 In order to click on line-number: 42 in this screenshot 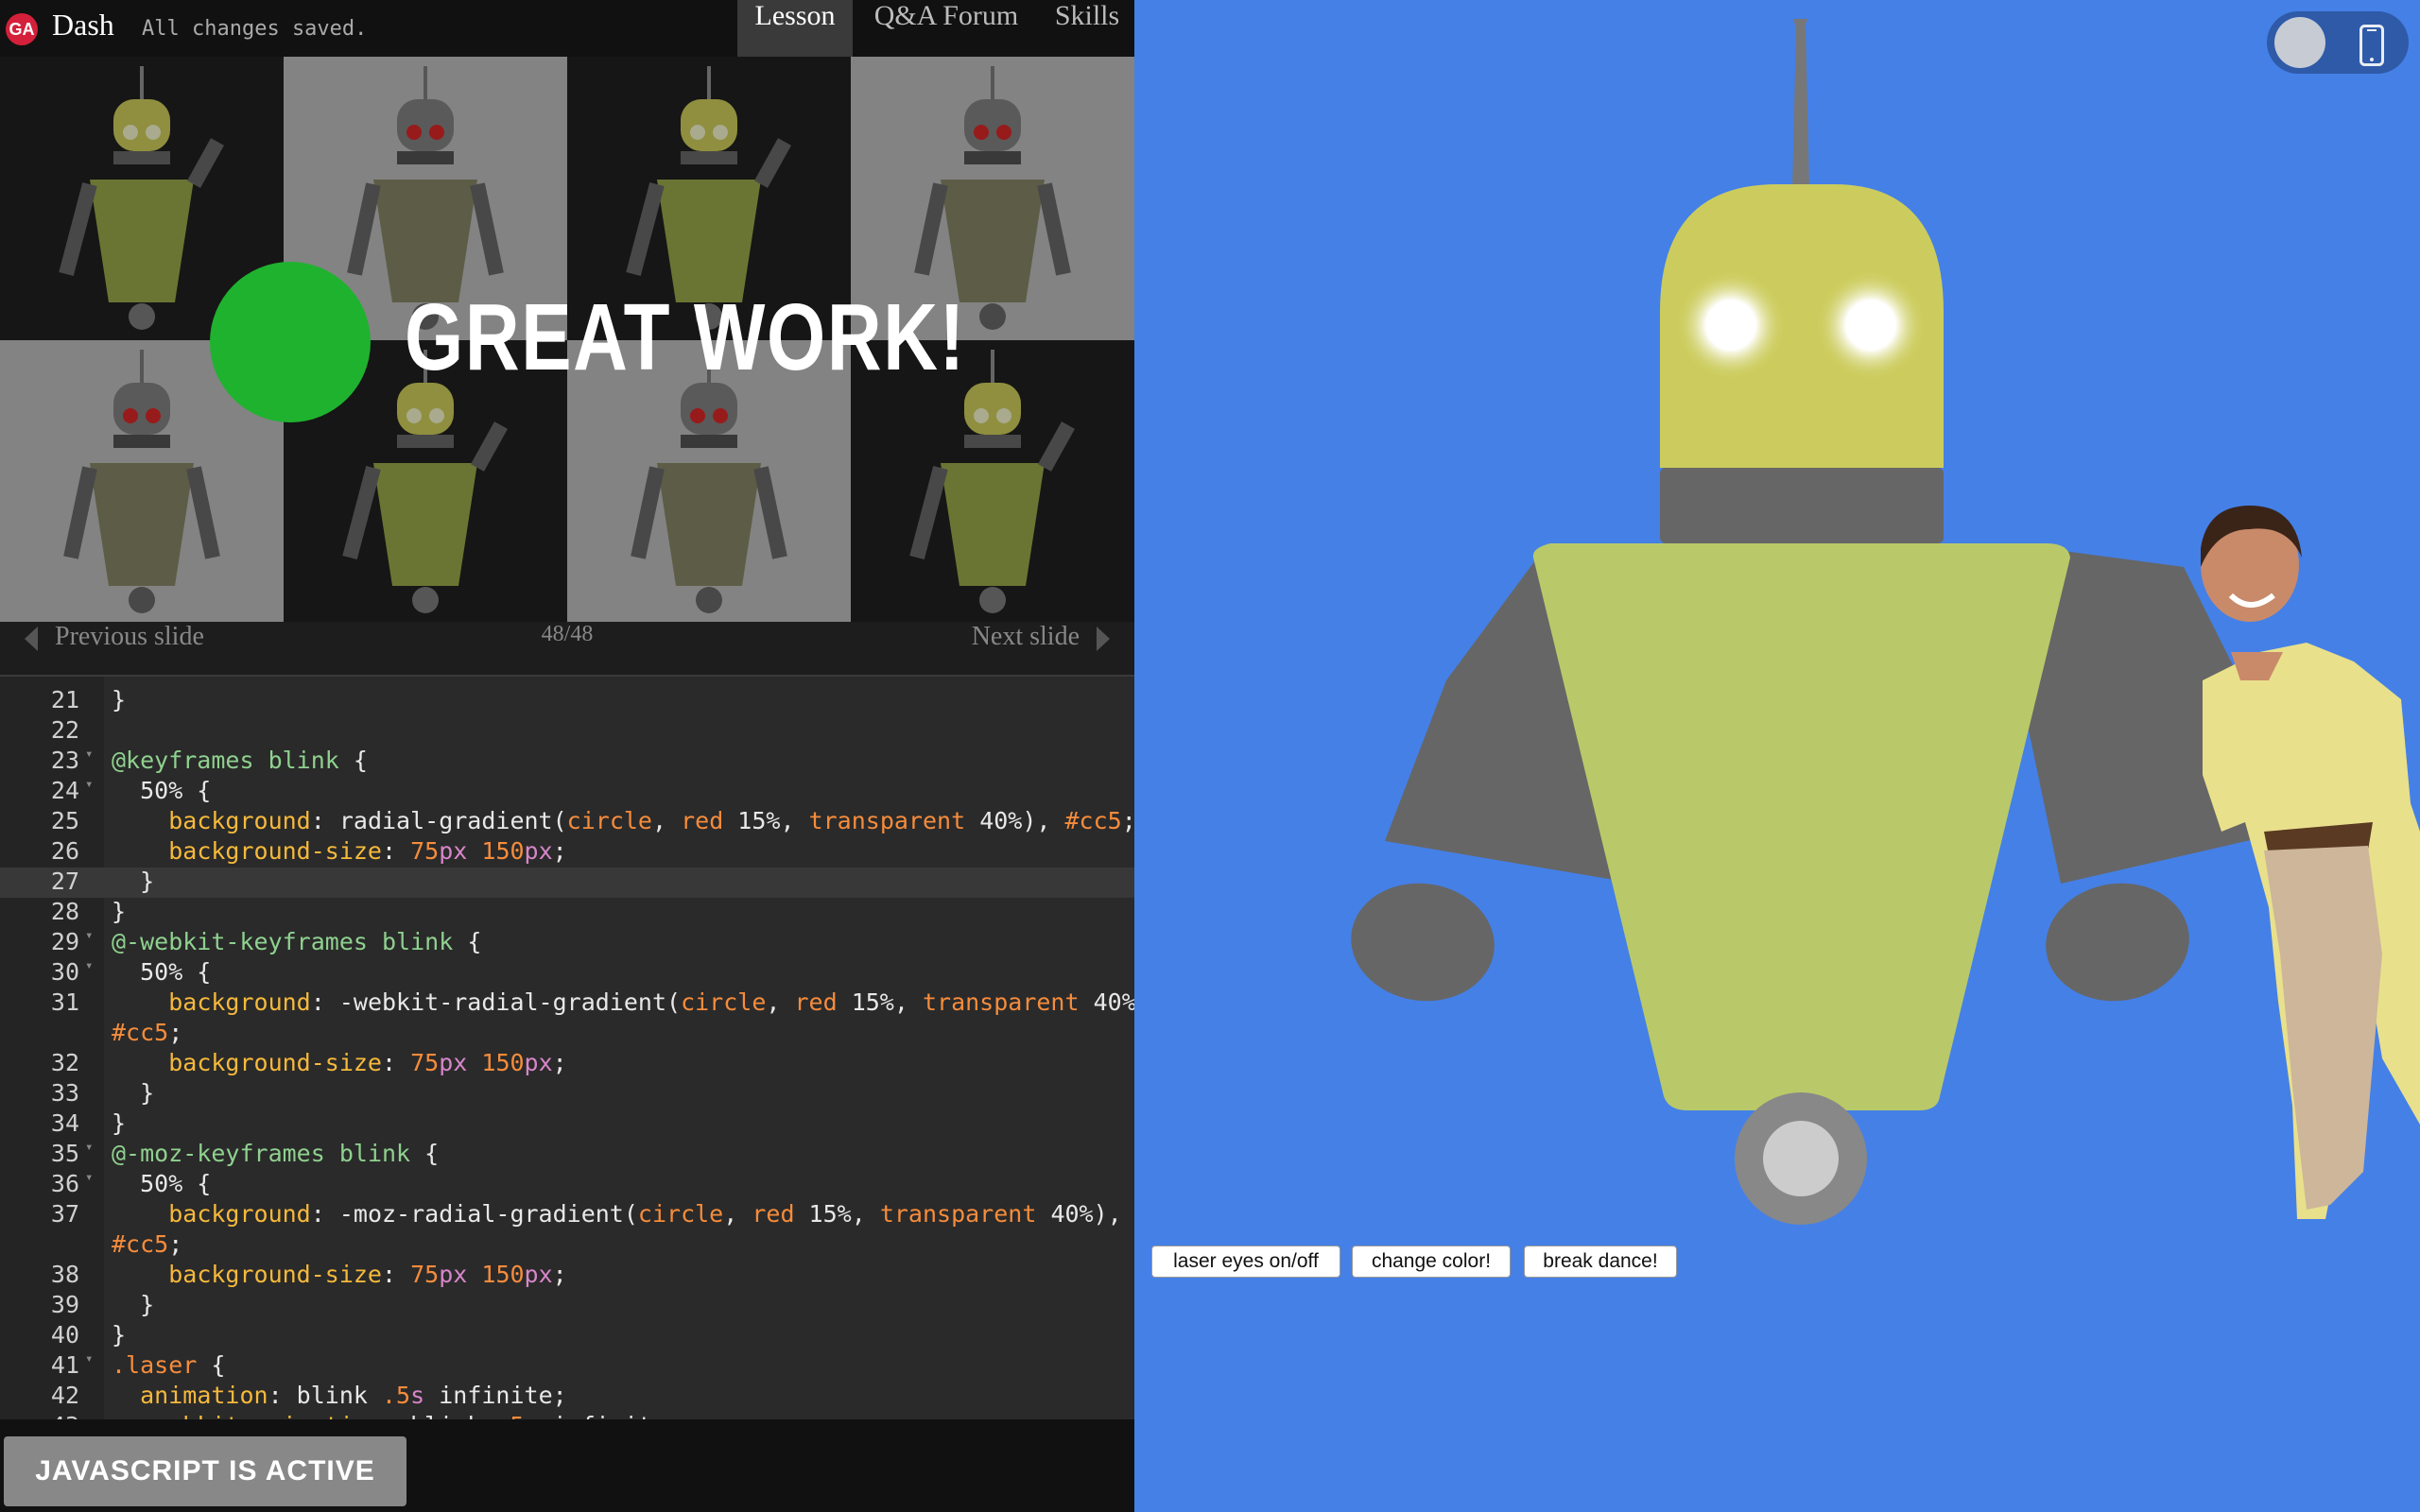, I will do `click(64, 1395)`.